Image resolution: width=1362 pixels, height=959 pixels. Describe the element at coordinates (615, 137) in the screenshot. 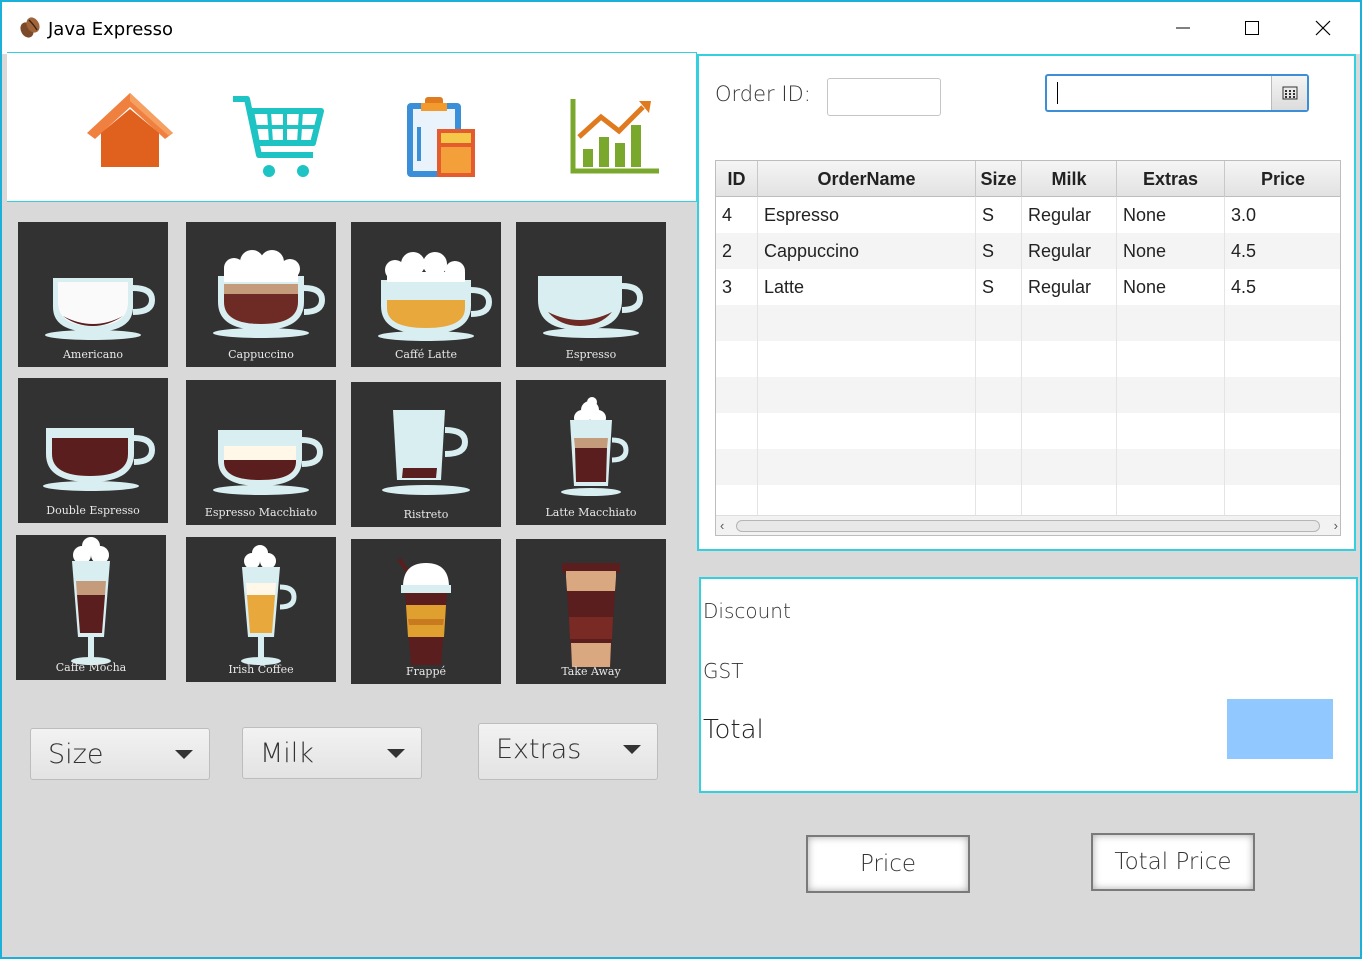

I see `chart-growth-icon` at that location.